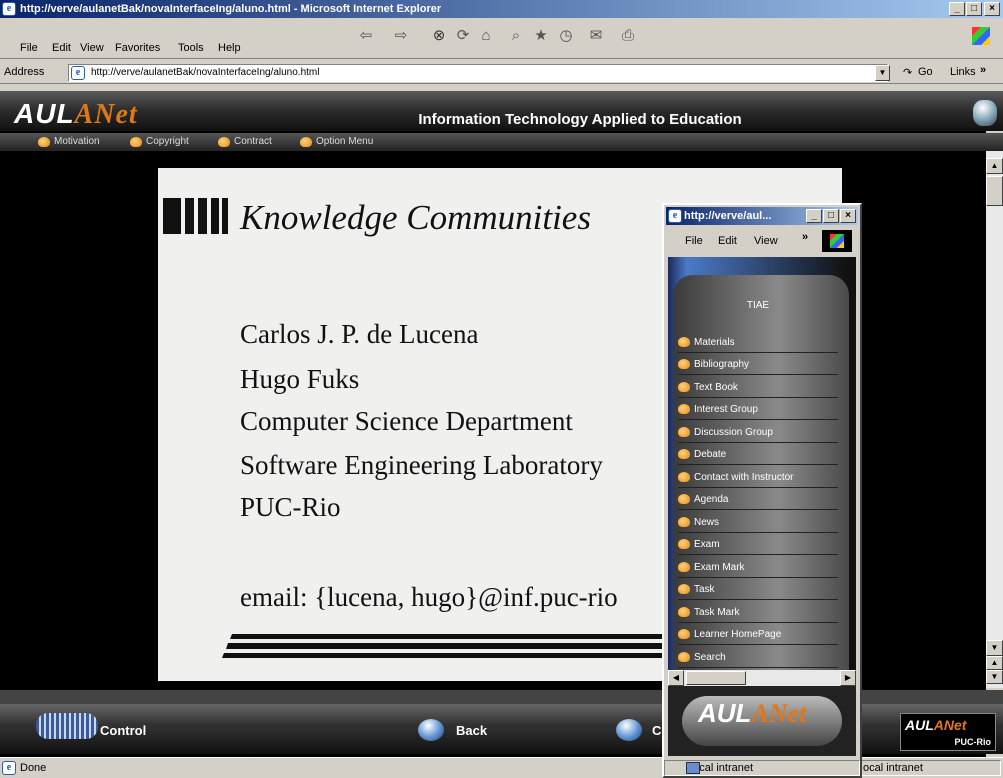  I want to click on popup-scroll-left-button: ◀, so click(676, 678).